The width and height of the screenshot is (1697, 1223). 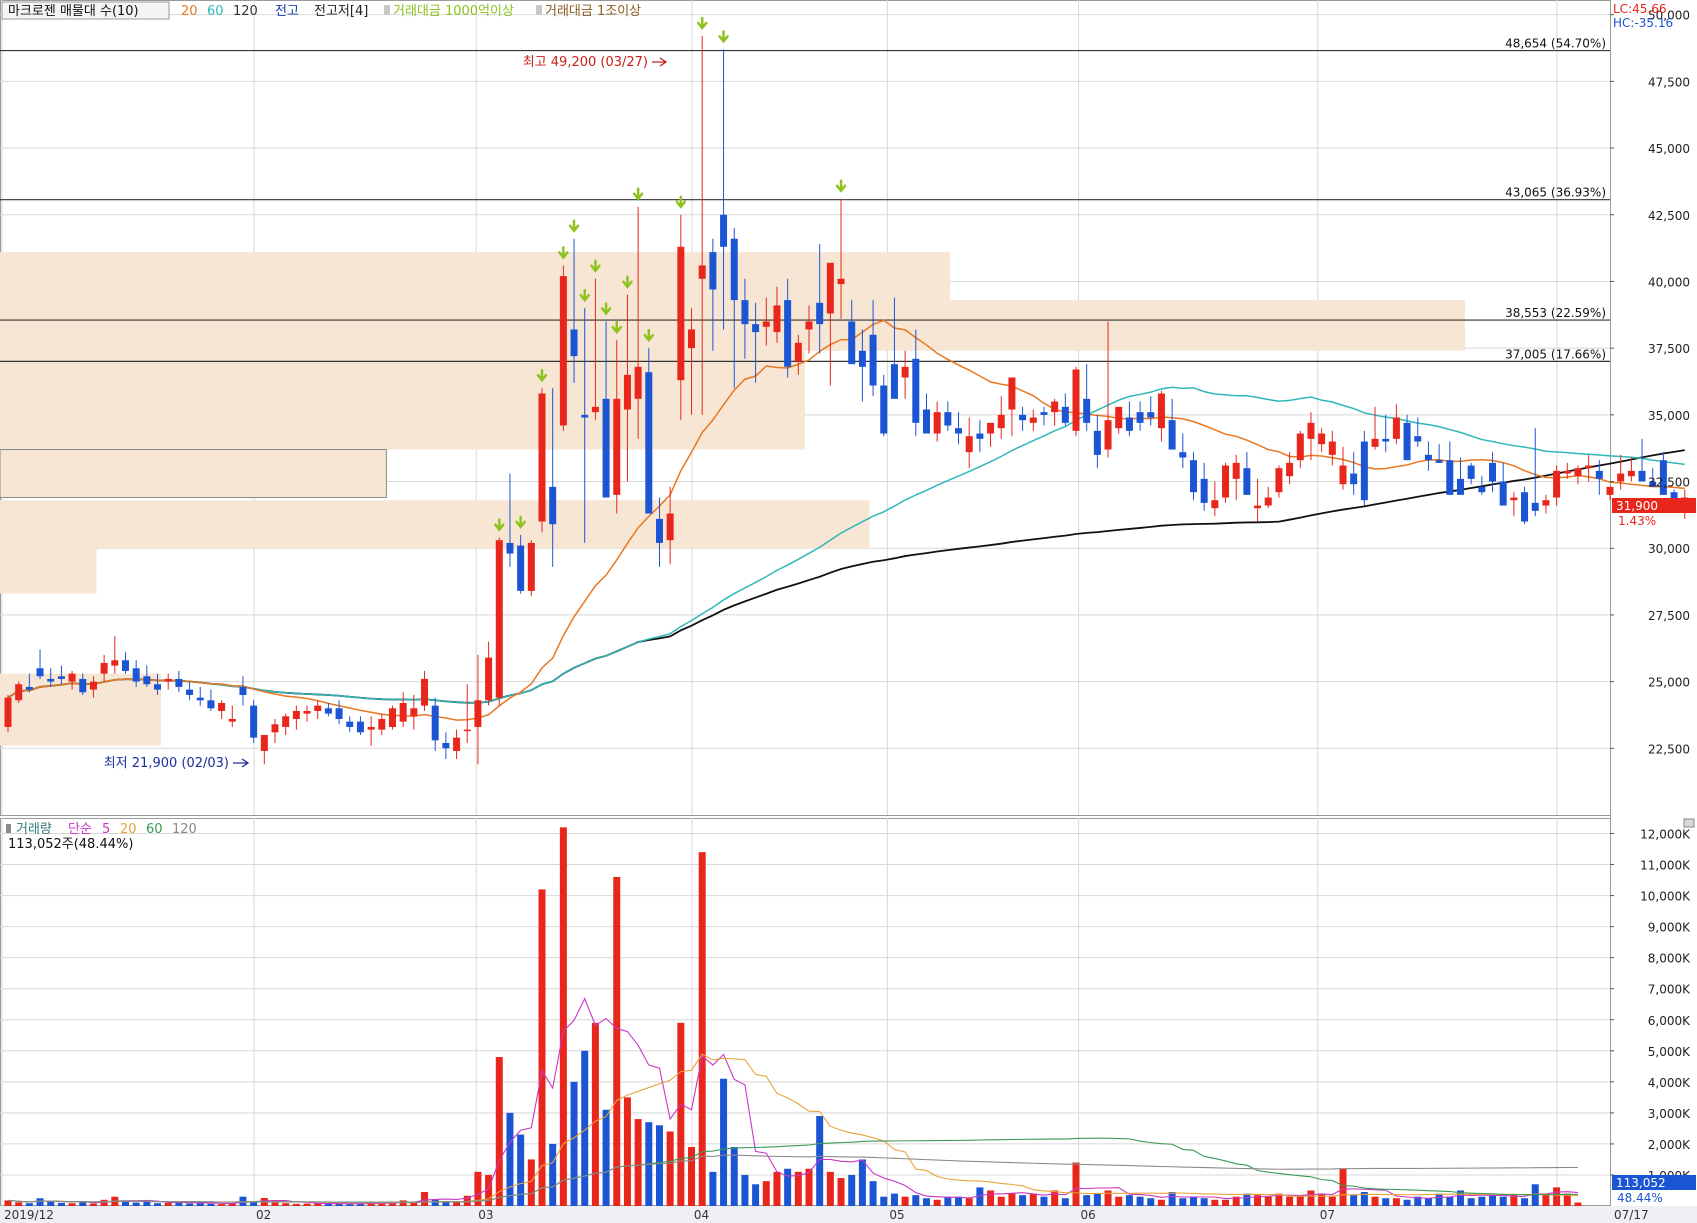 What do you see at coordinates (34, 829) in the screenshot?
I see `volume-legend-label: 거래량` at bounding box center [34, 829].